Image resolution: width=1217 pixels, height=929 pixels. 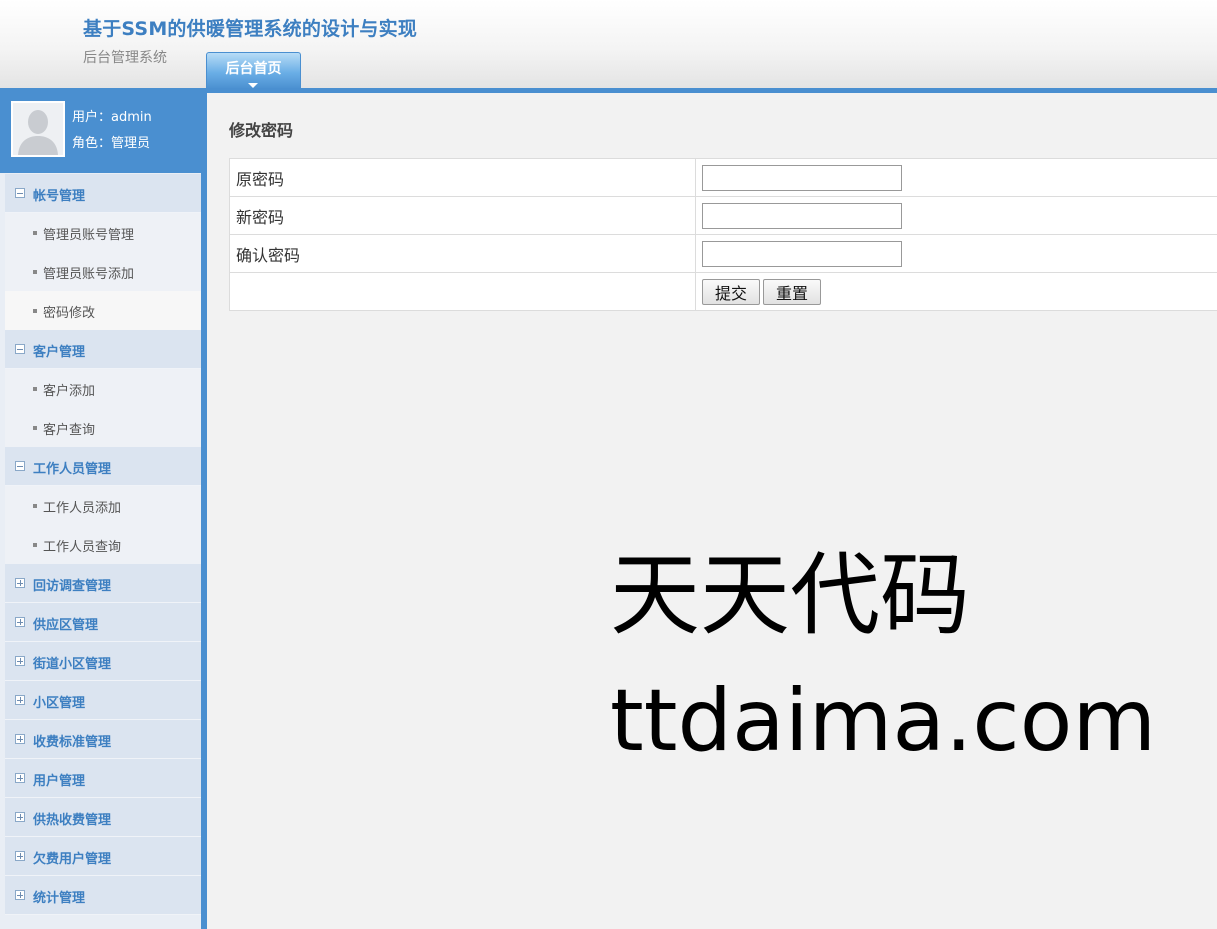 What do you see at coordinates (103, 622) in the screenshot?
I see `menu-group: 供应区管理` at bounding box center [103, 622].